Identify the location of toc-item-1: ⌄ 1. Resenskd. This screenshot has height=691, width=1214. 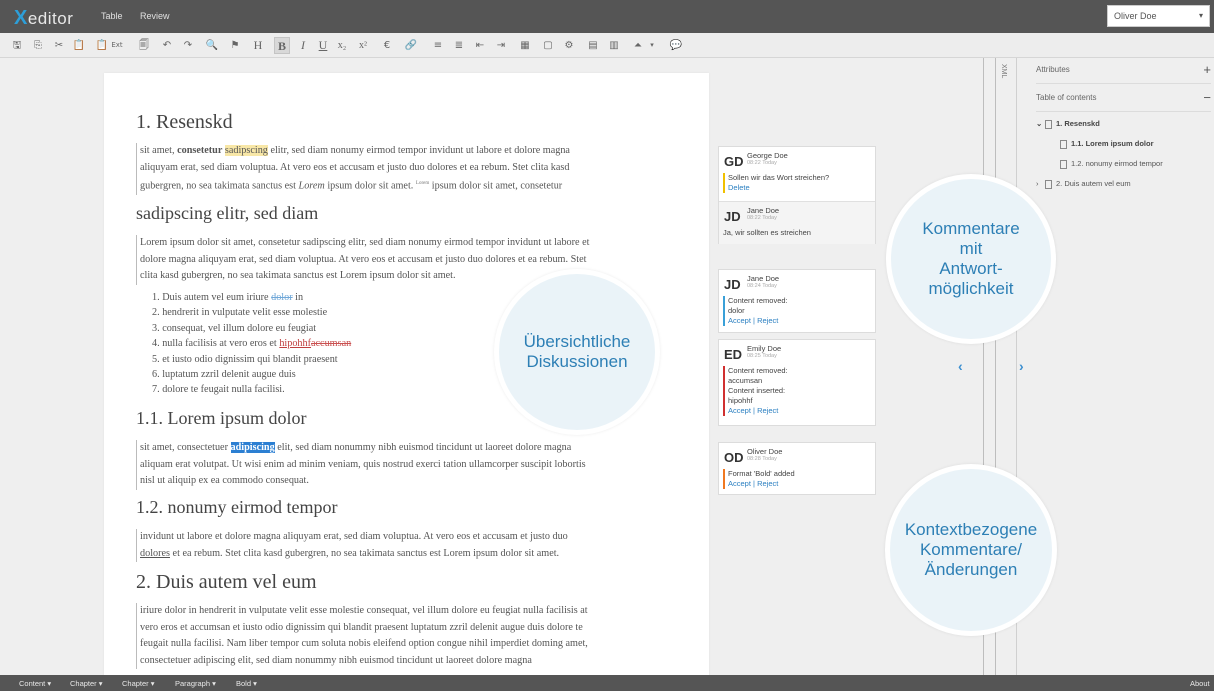
(1068, 124).